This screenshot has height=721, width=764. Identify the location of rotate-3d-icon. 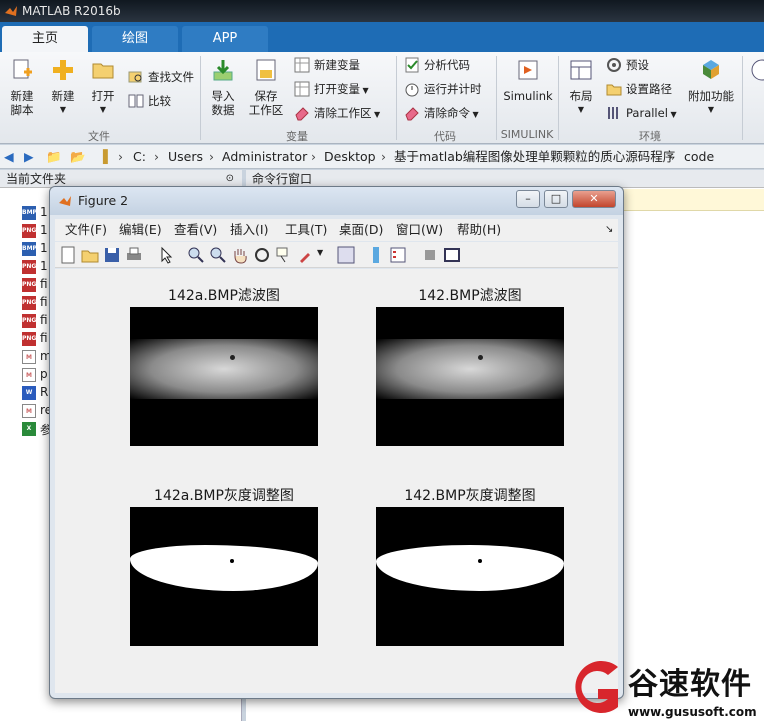
(262, 255).